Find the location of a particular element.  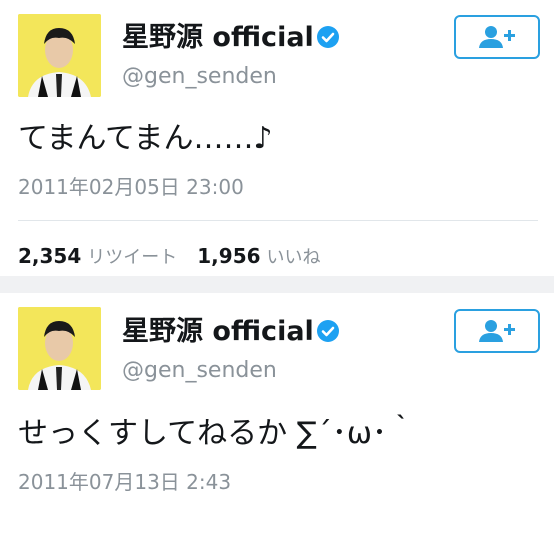

tweet-text: せっくすしてねるか ∑´･ω･｀ is located at coordinates (217, 433).